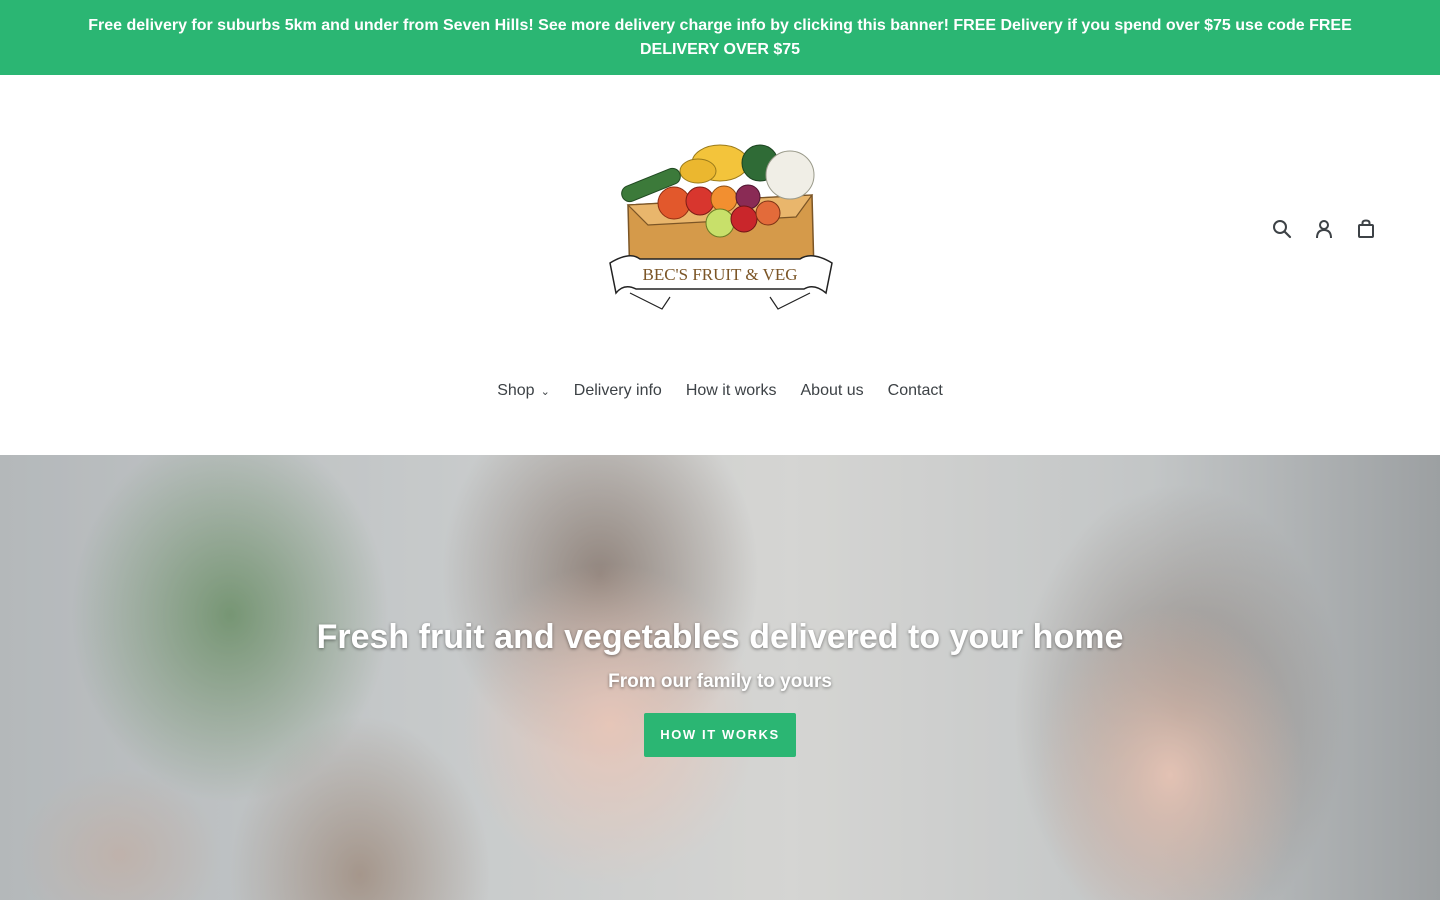 The image size is (1440, 900). I want to click on nav-item-label: Shop, so click(516, 390).